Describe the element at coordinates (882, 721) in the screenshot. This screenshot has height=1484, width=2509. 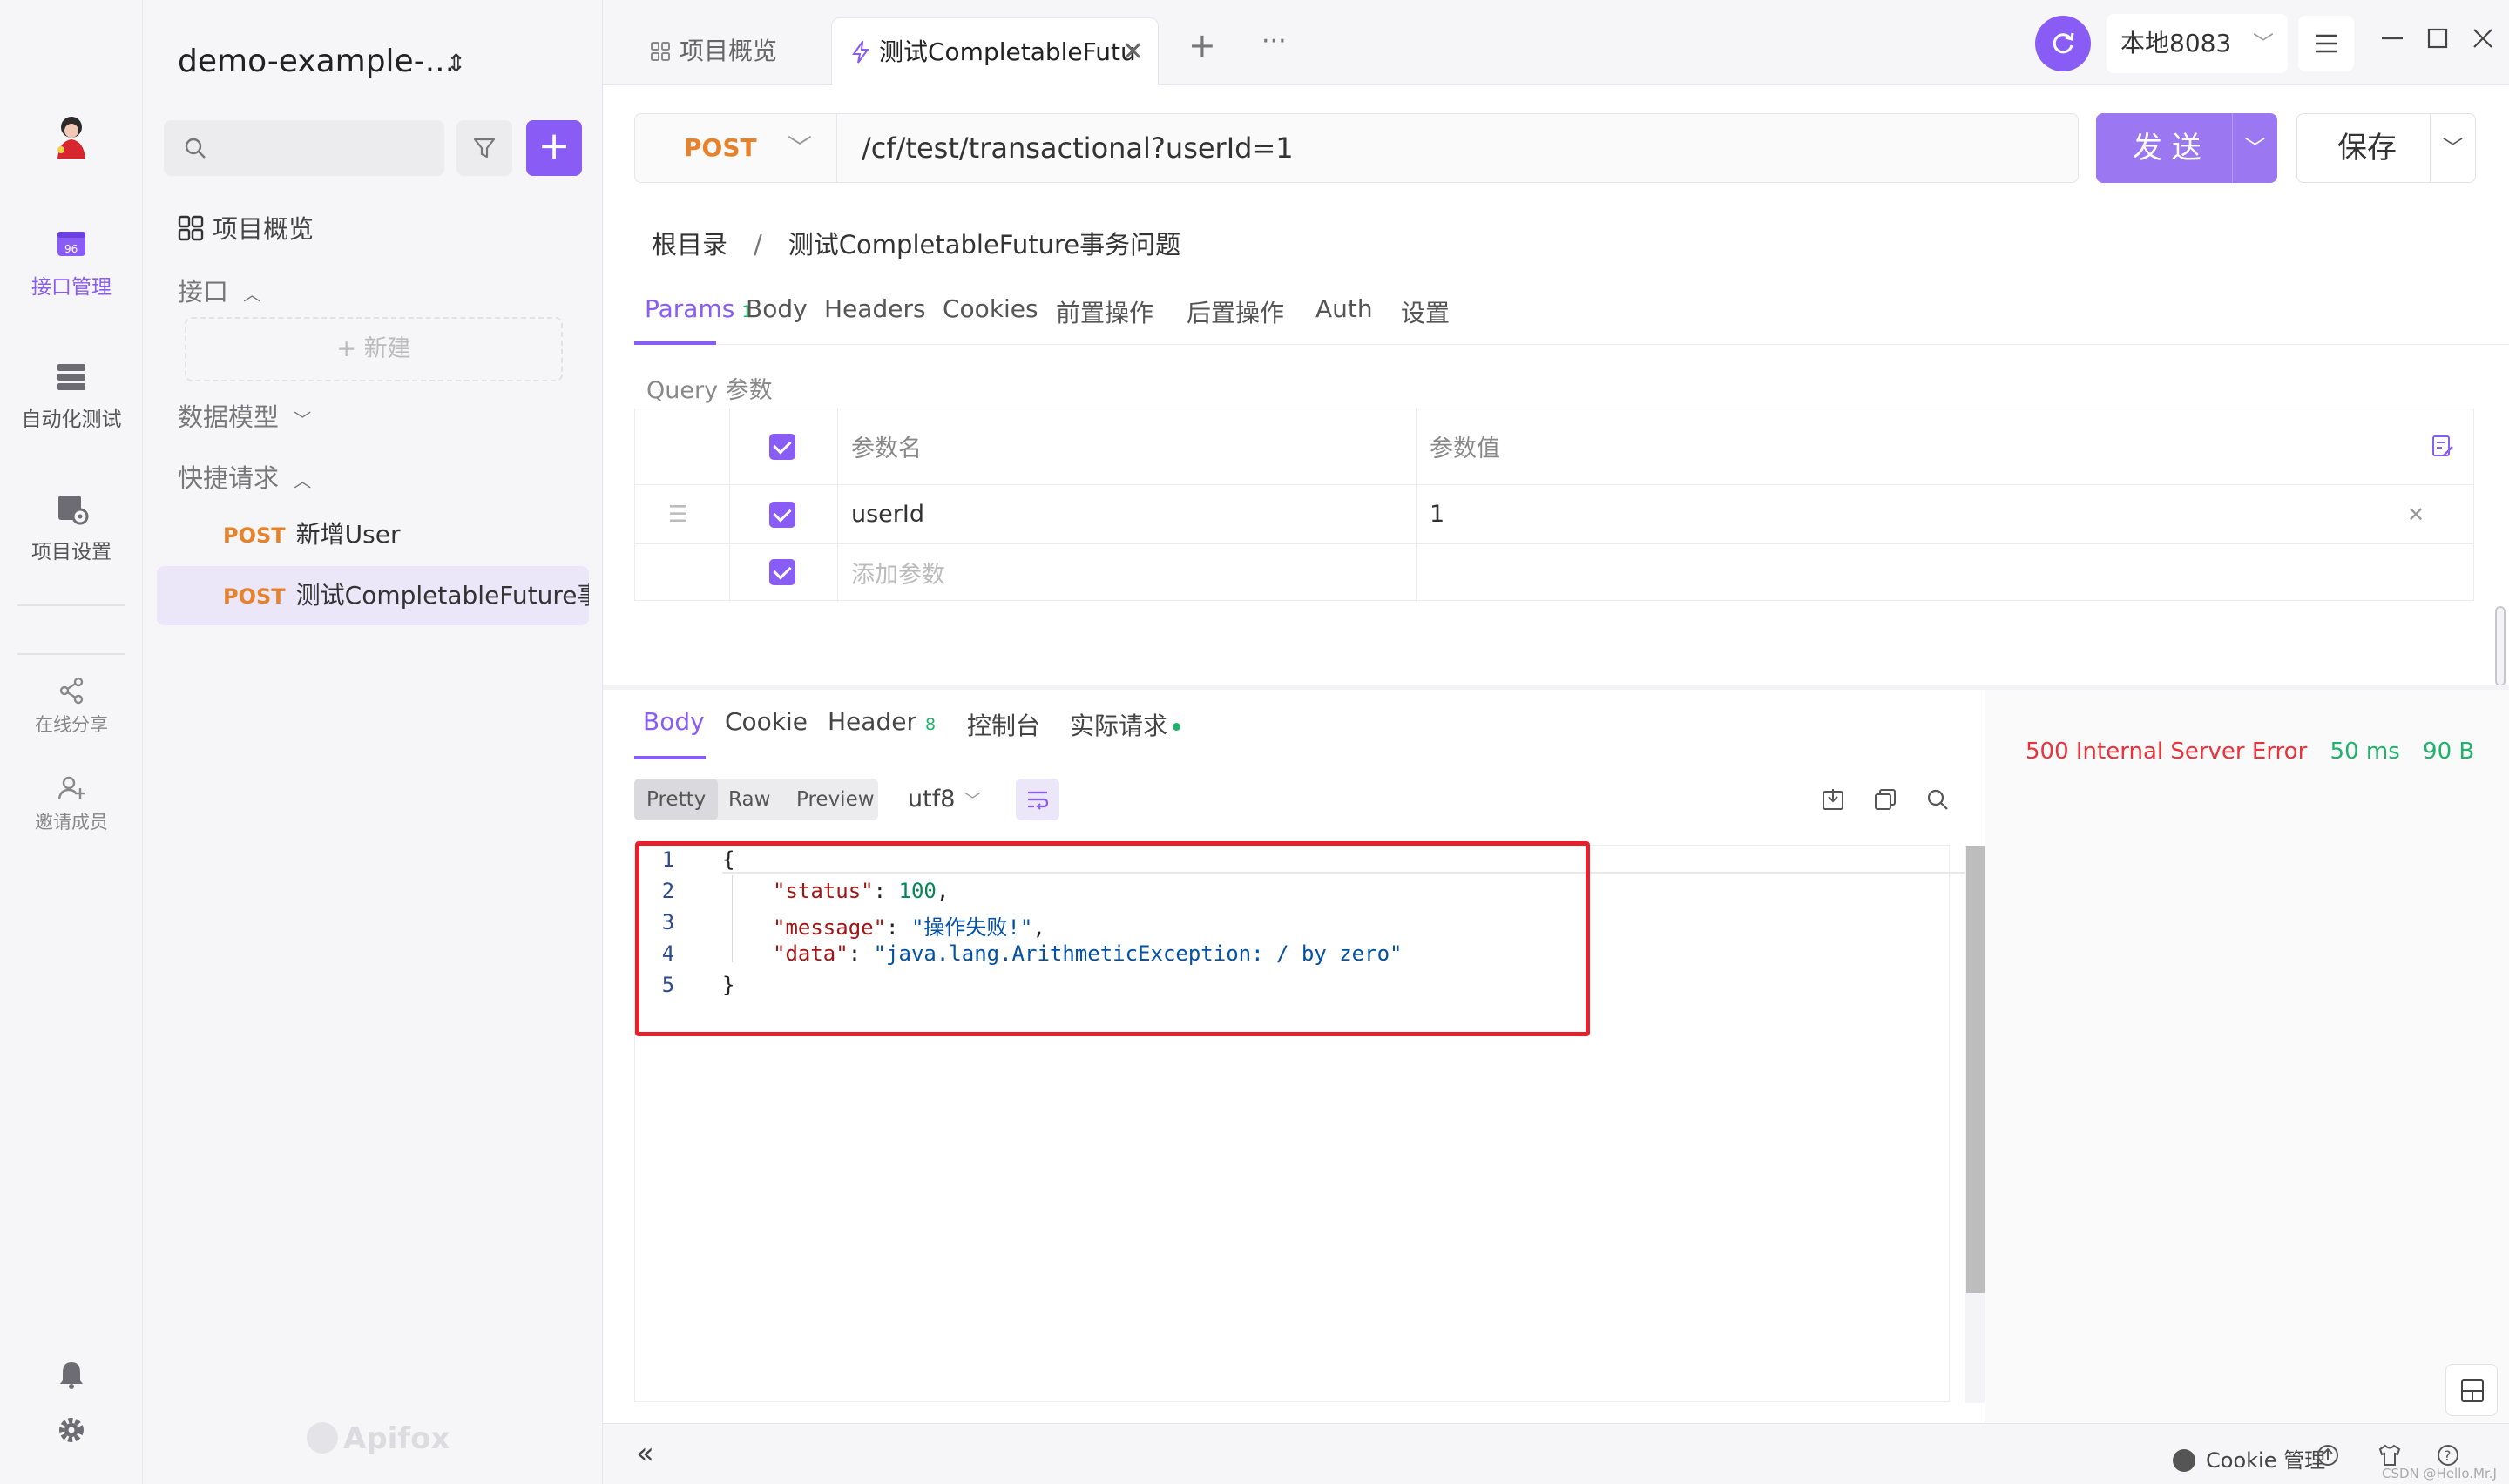
I see `resp-tab-header: Header 8` at that location.